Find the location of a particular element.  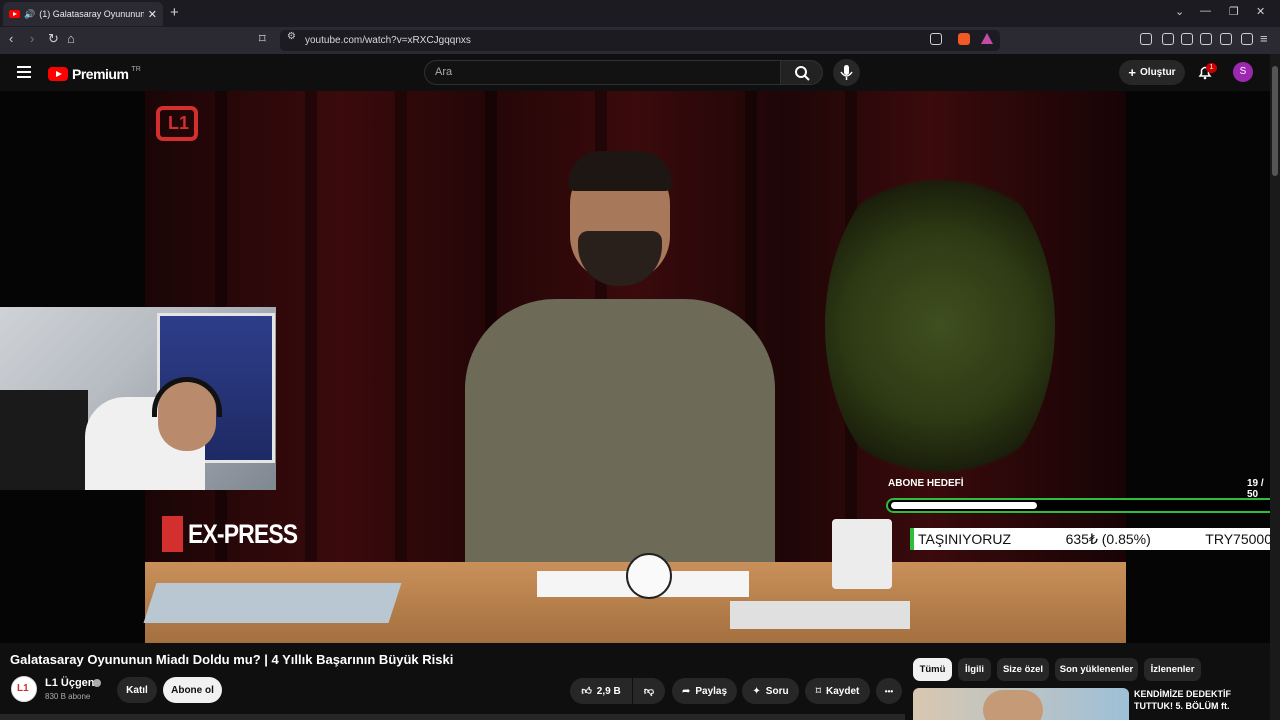

subscriber-goal-fill is located at coordinates (964, 505).